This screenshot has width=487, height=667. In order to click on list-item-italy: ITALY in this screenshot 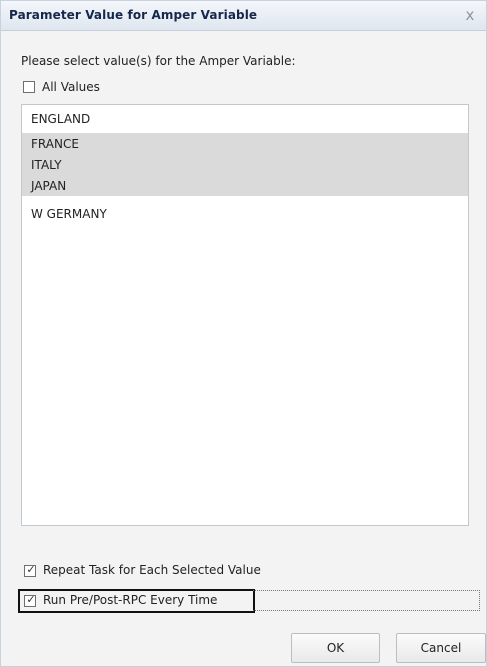, I will do `click(245, 164)`.